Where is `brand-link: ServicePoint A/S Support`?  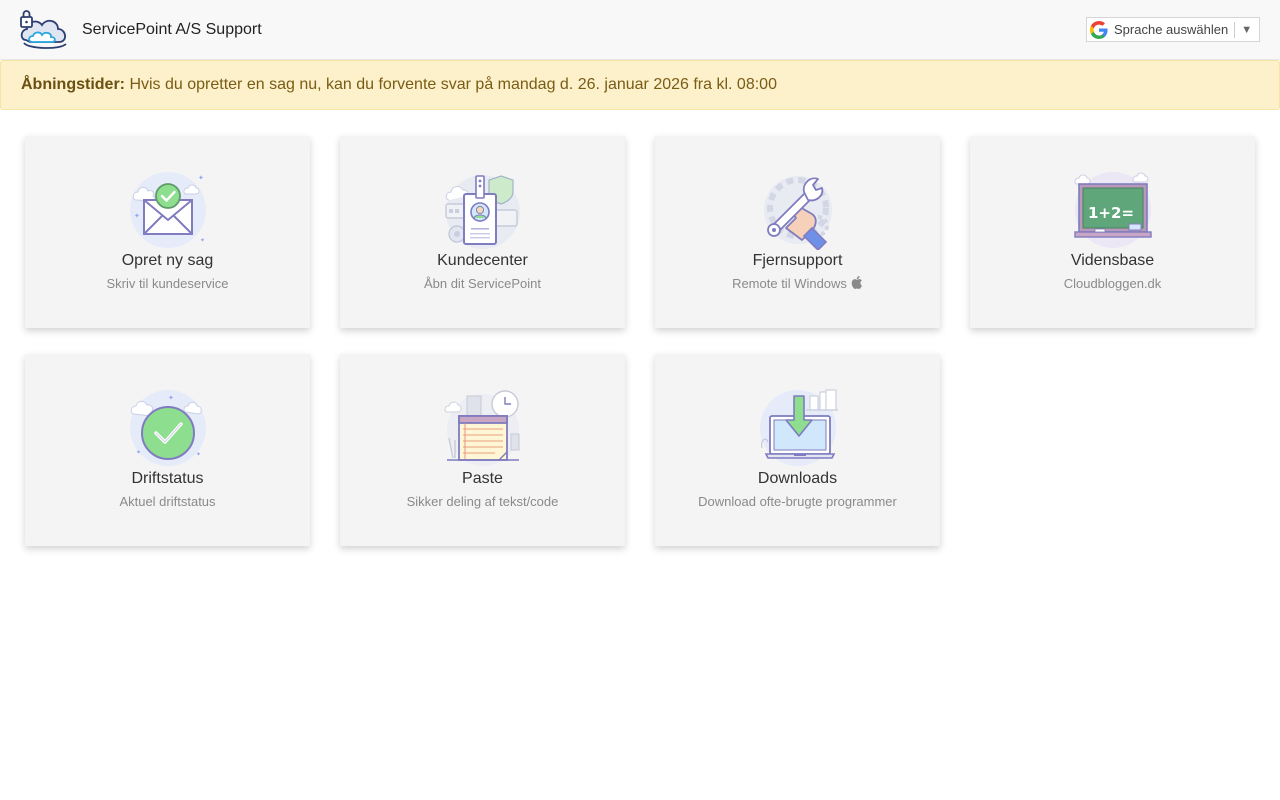
brand-link: ServicePoint A/S Support is located at coordinates (140, 30).